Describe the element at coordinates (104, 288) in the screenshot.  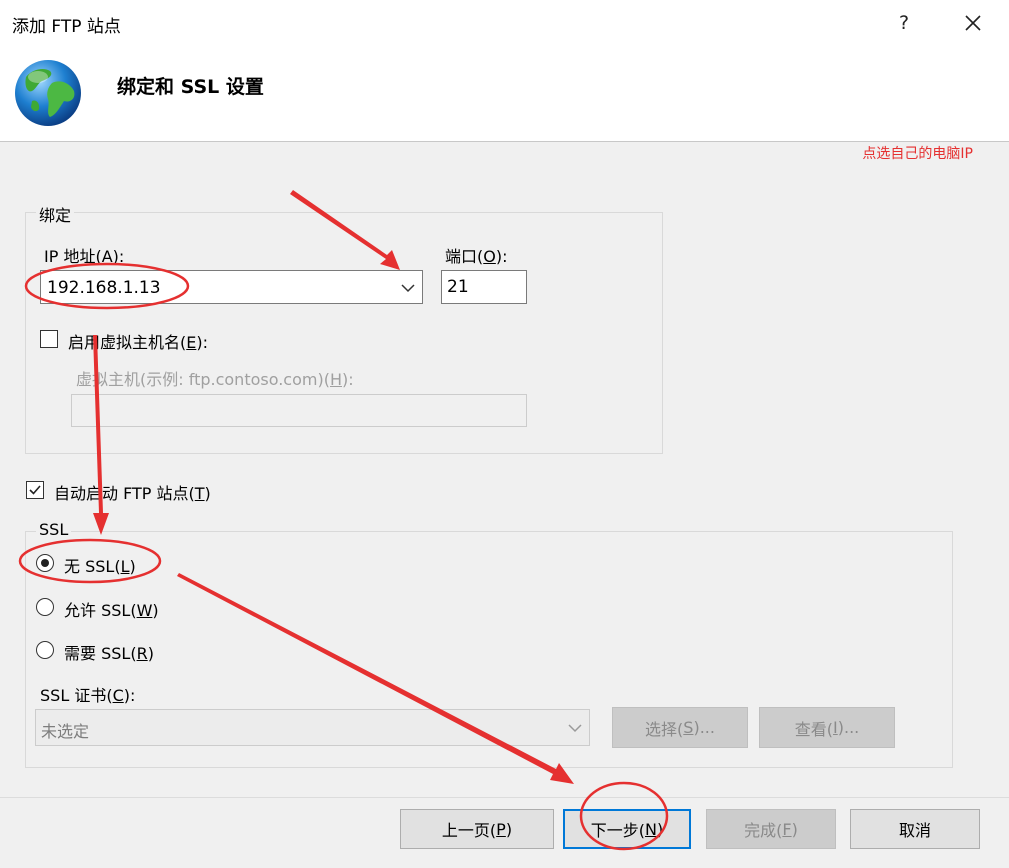
I see `ip-address-value: 192.168.1.13` at that location.